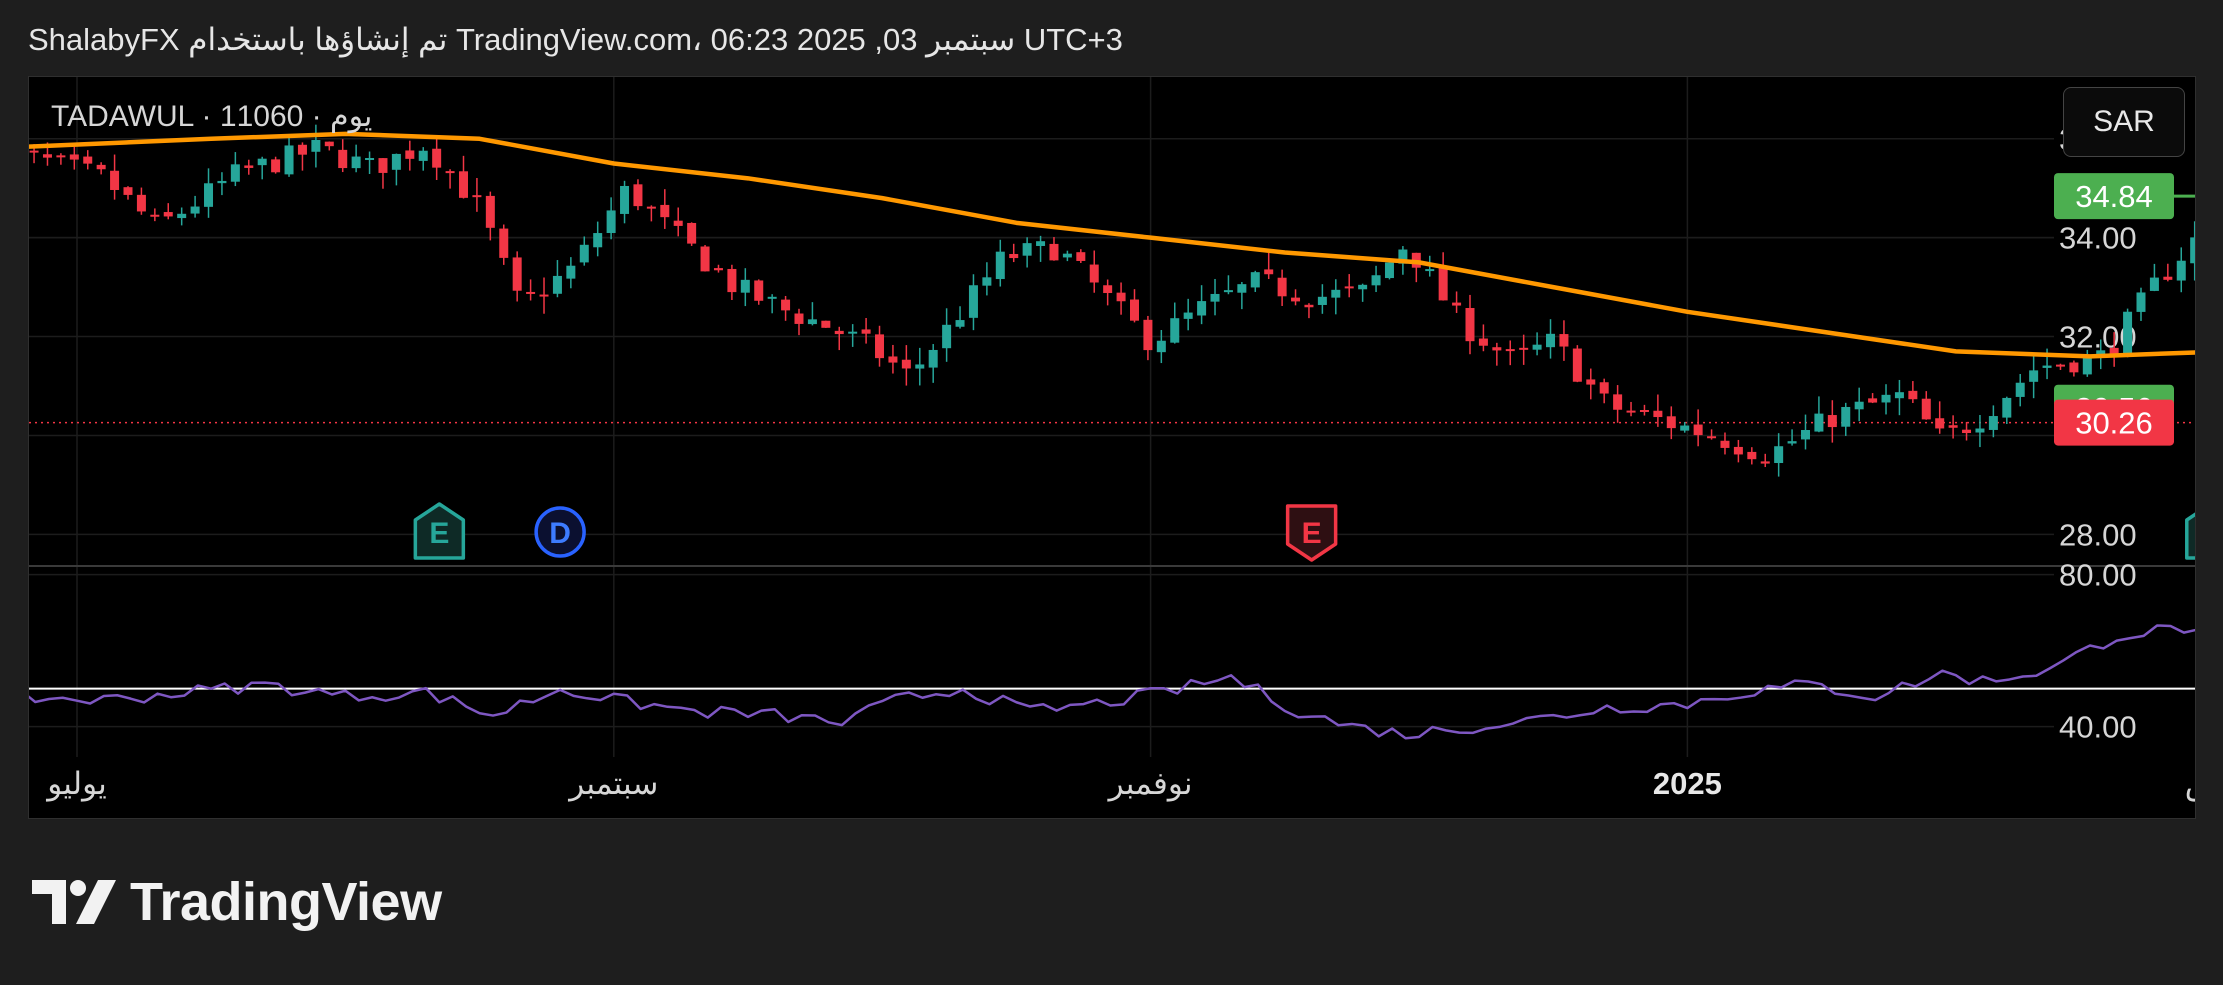 The height and width of the screenshot is (985, 2223). What do you see at coordinates (439, 533) in the screenshot?
I see `marker-letter: E` at bounding box center [439, 533].